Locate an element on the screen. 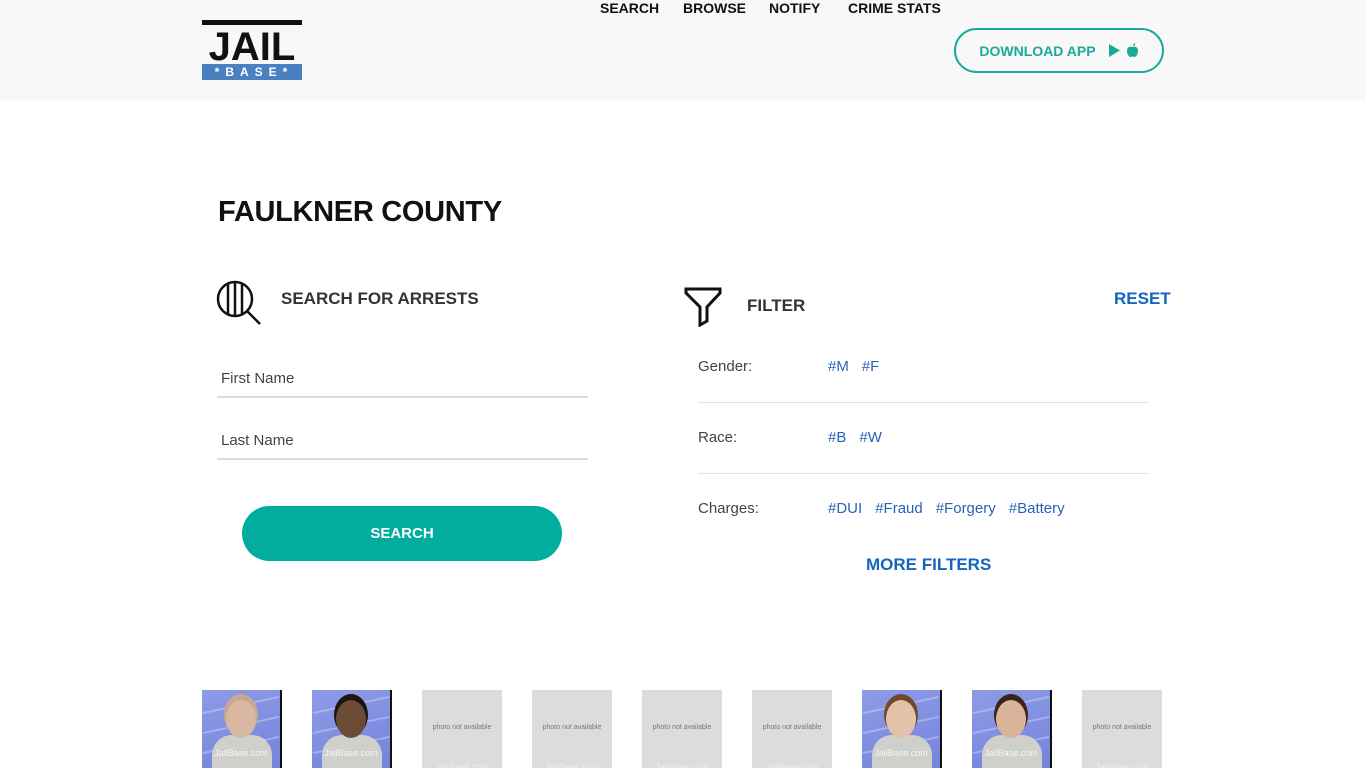 This screenshot has height=768, width=1366. play-store-icon is located at coordinates (1114, 50).